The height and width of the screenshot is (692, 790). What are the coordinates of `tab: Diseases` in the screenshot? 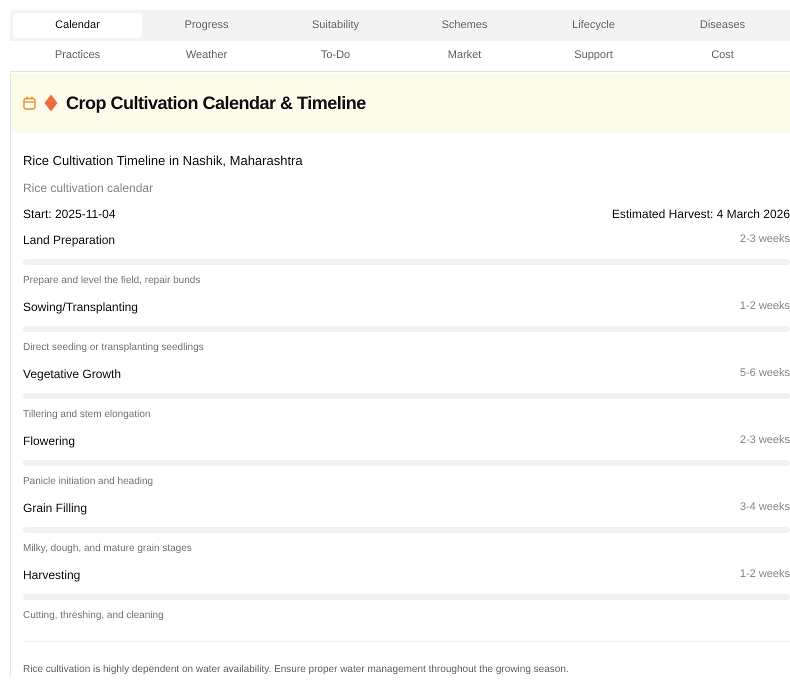 It's located at (722, 25).